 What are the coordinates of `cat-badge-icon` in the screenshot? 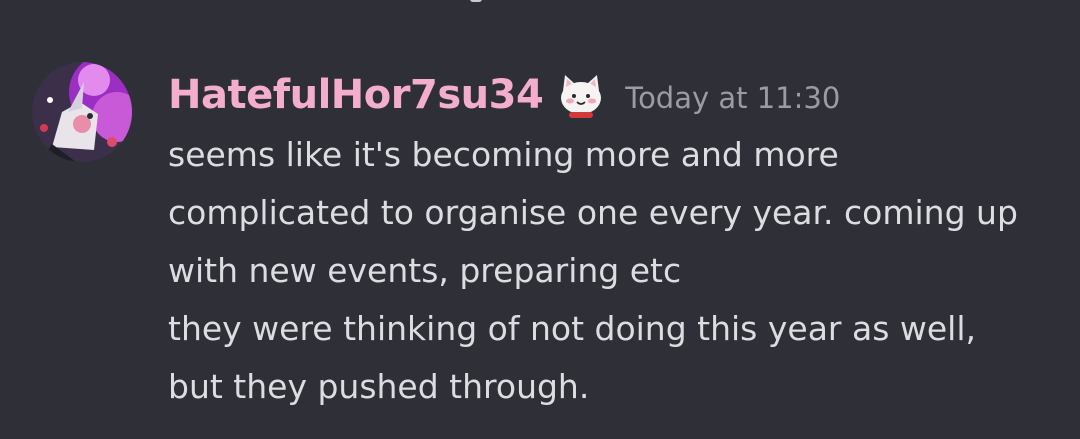 It's located at (581, 95).